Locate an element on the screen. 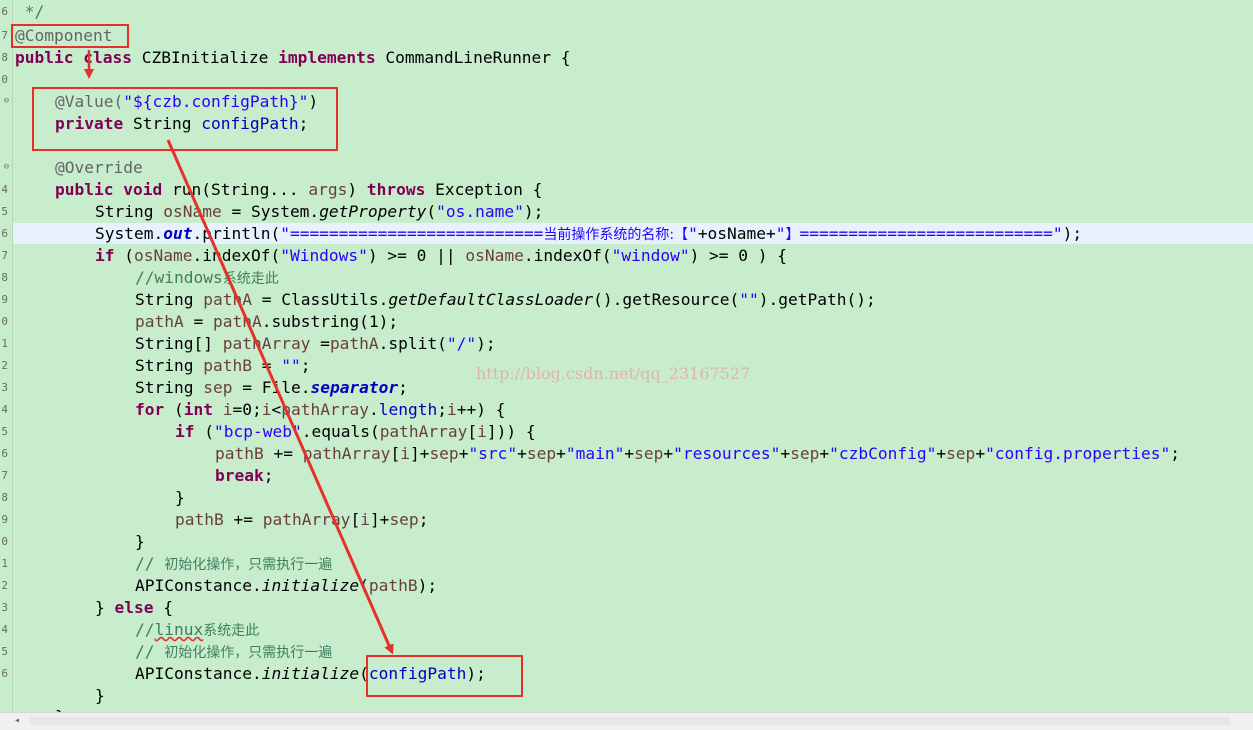  string-literal: 】 is located at coordinates (792, 235).